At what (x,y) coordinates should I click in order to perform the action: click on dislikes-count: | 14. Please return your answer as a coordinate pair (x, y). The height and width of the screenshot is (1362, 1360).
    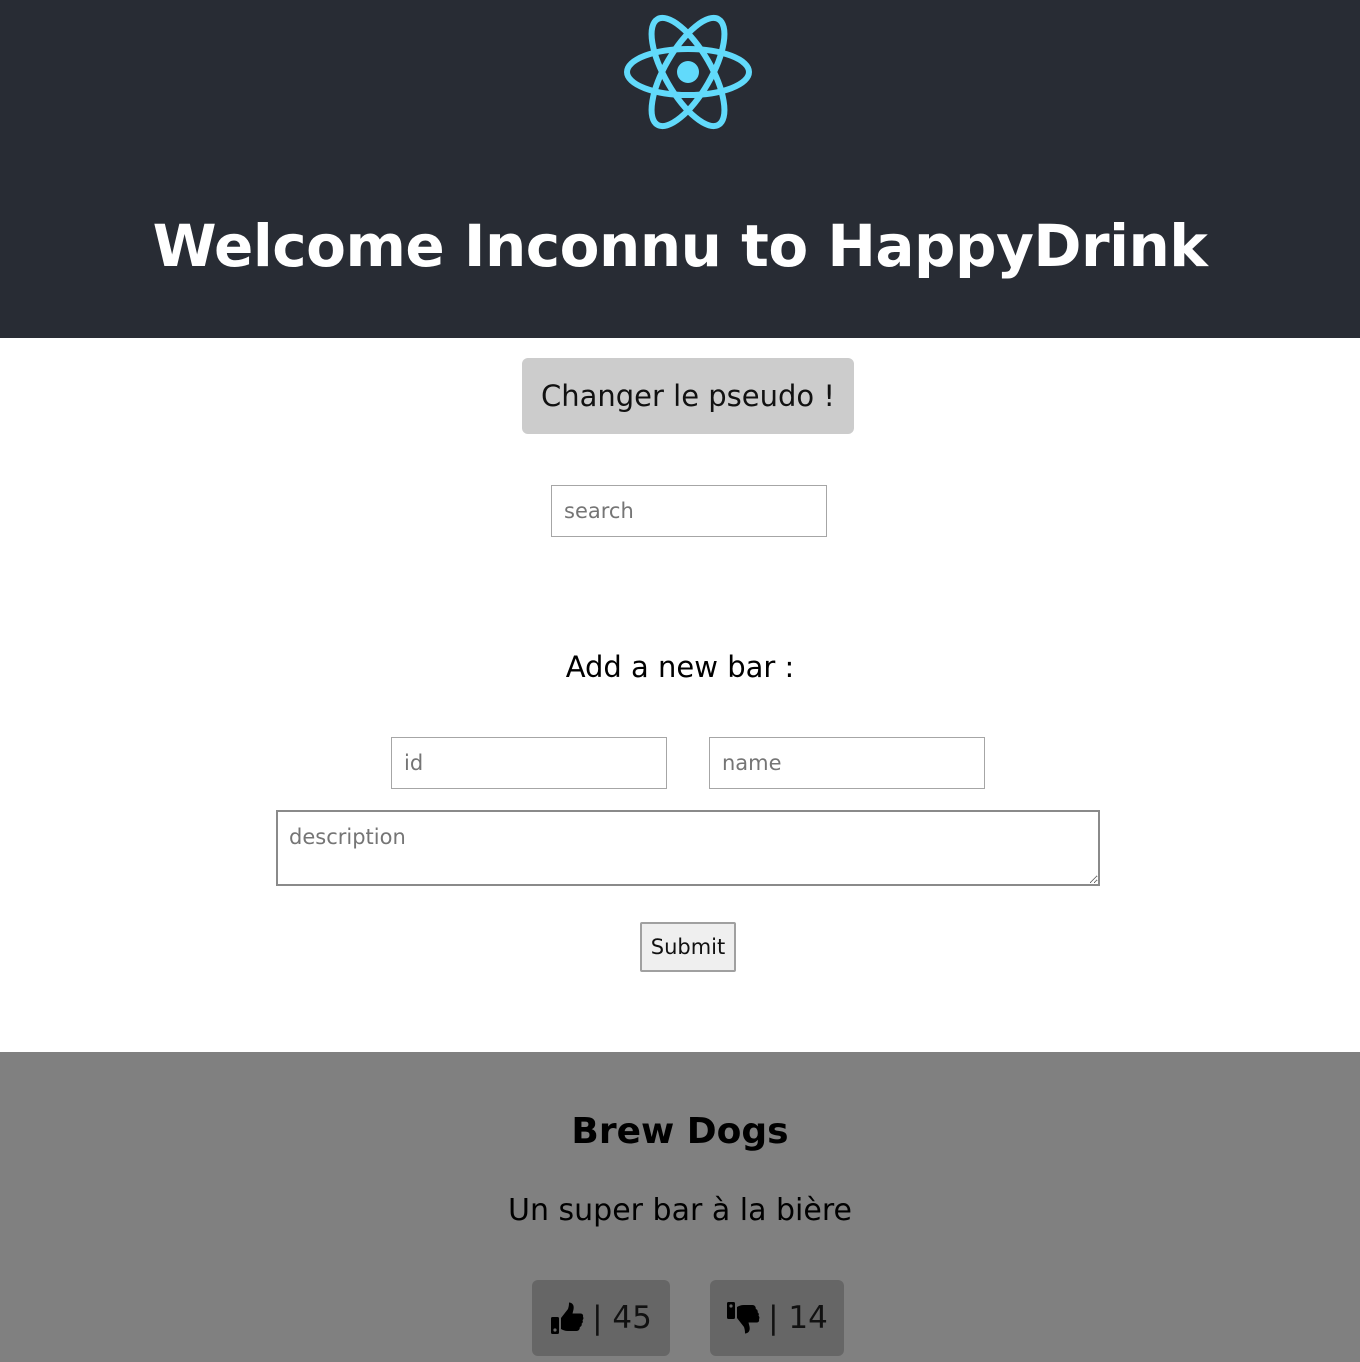
    Looking at the image, I should click on (798, 1318).